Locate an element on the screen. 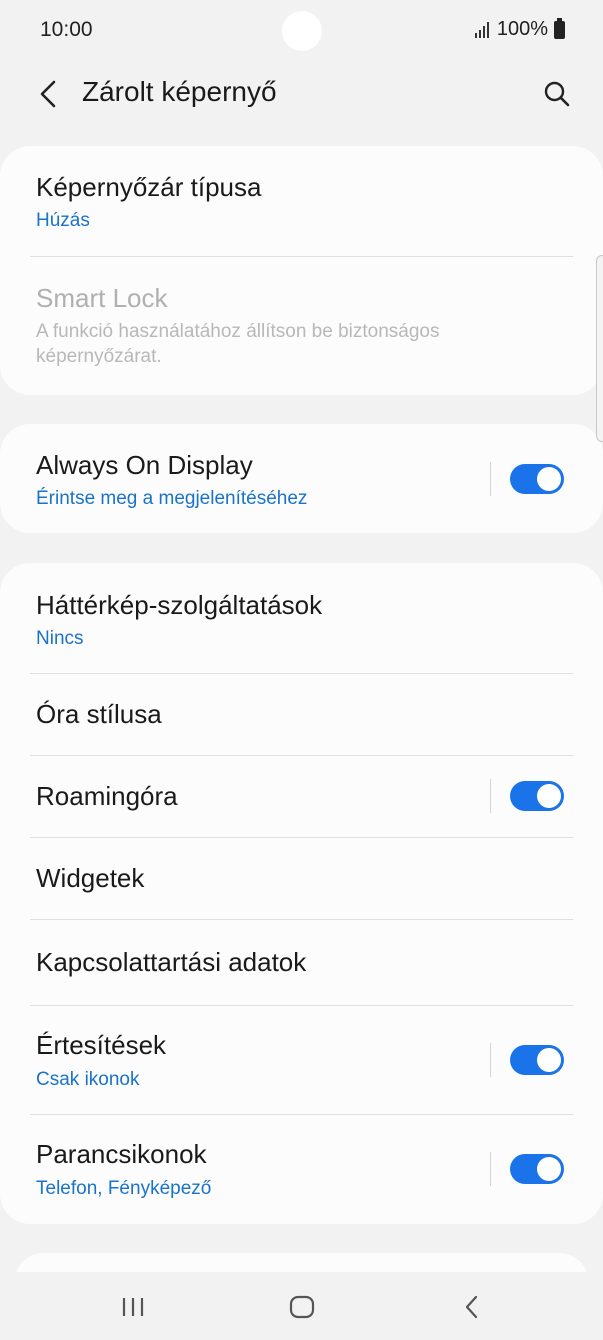 This screenshot has width=603, height=1340. notifications-item: Értesítések Csak ikonok is located at coordinates (301, 1060).